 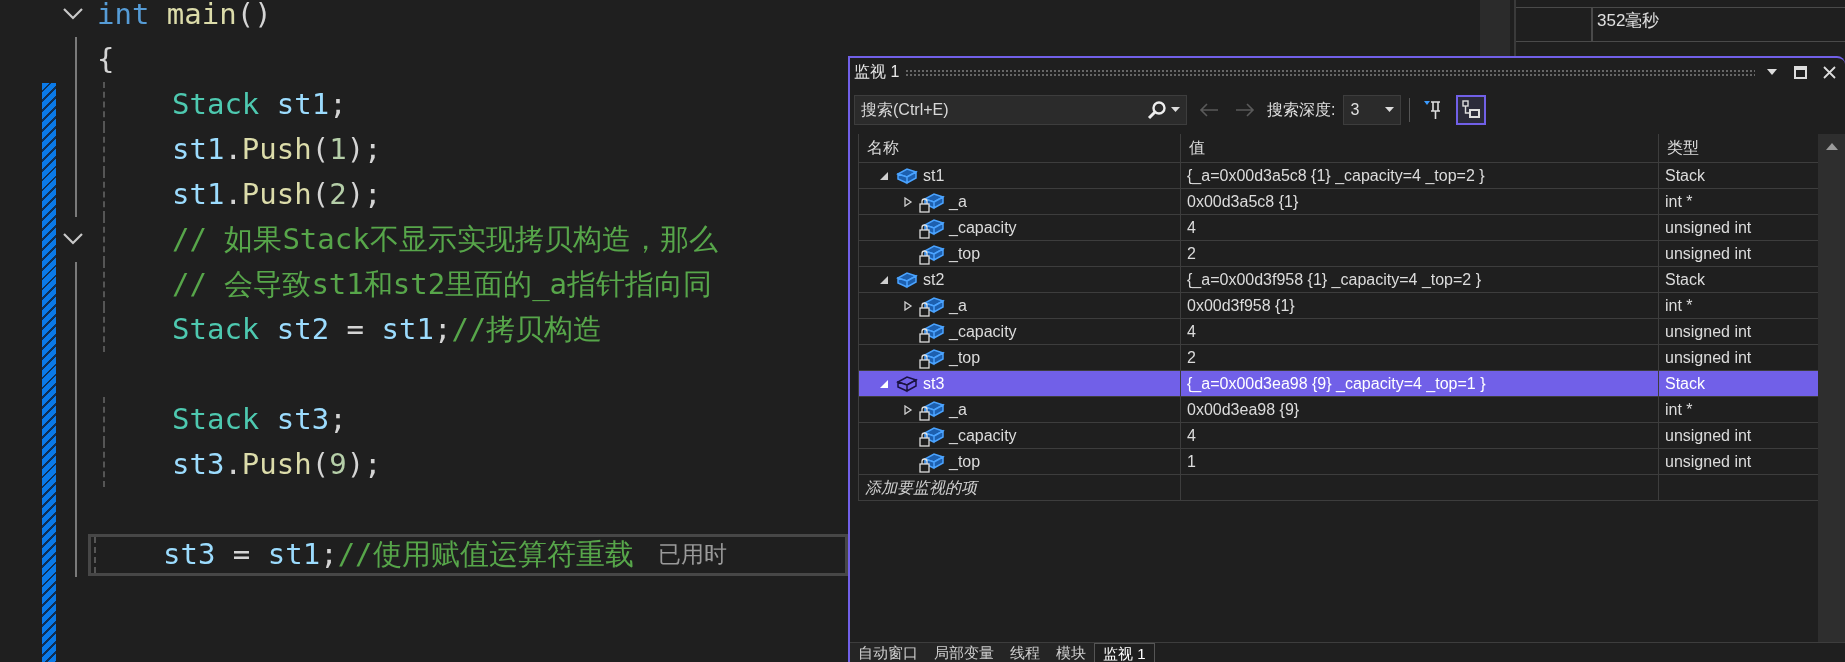 What do you see at coordinates (277, 149) in the screenshot?
I see `code-line: st1.Push(1);` at bounding box center [277, 149].